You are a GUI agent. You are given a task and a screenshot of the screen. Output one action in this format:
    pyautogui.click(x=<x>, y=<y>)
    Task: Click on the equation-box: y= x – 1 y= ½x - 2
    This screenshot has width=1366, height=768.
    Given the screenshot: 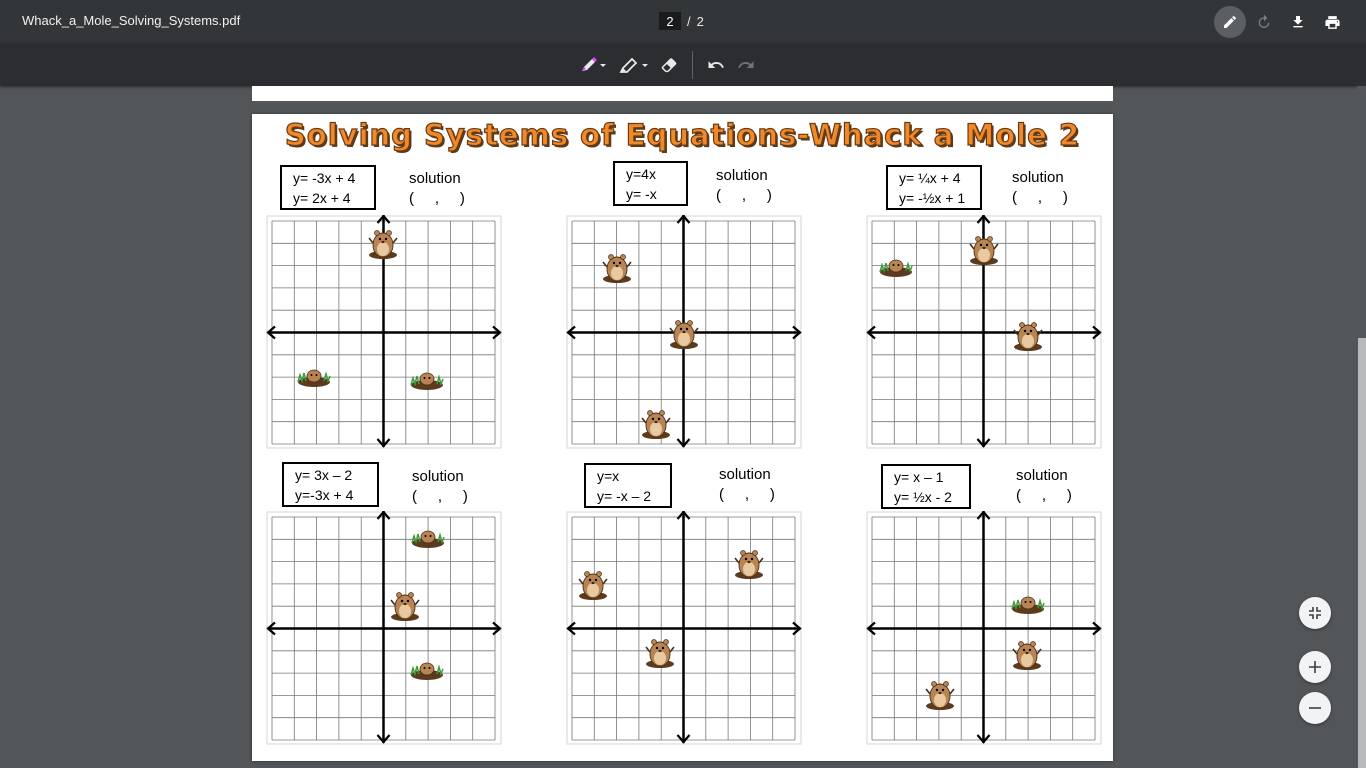 What is the action you would take?
    pyautogui.click(x=926, y=486)
    